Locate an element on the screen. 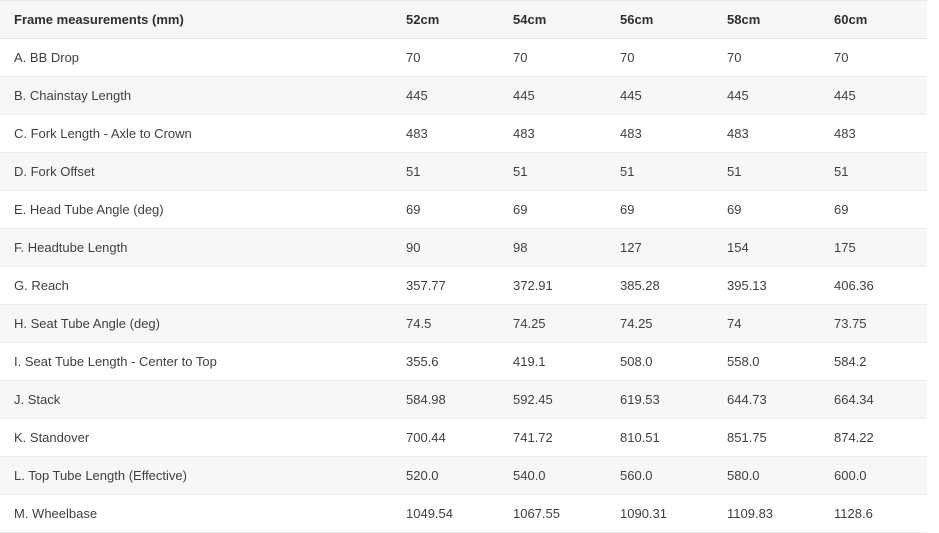 This screenshot has height=533, width=939. cell-value: 580.0 is located at coordinates (765, 475).